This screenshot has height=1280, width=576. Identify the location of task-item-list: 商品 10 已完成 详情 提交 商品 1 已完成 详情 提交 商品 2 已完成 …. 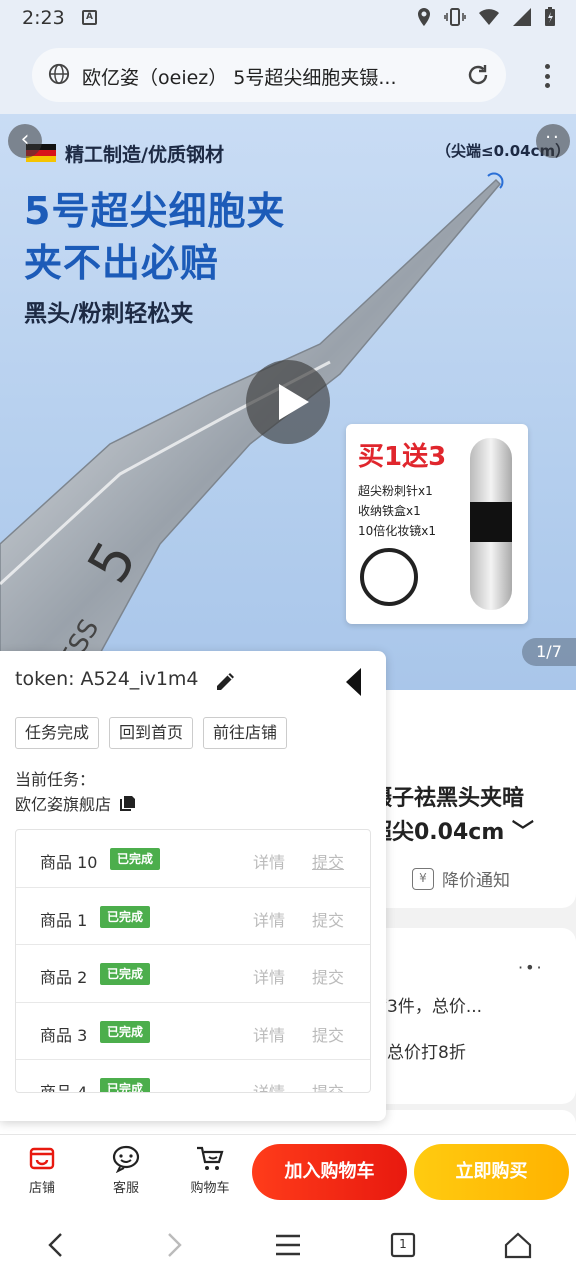
(193, 961).